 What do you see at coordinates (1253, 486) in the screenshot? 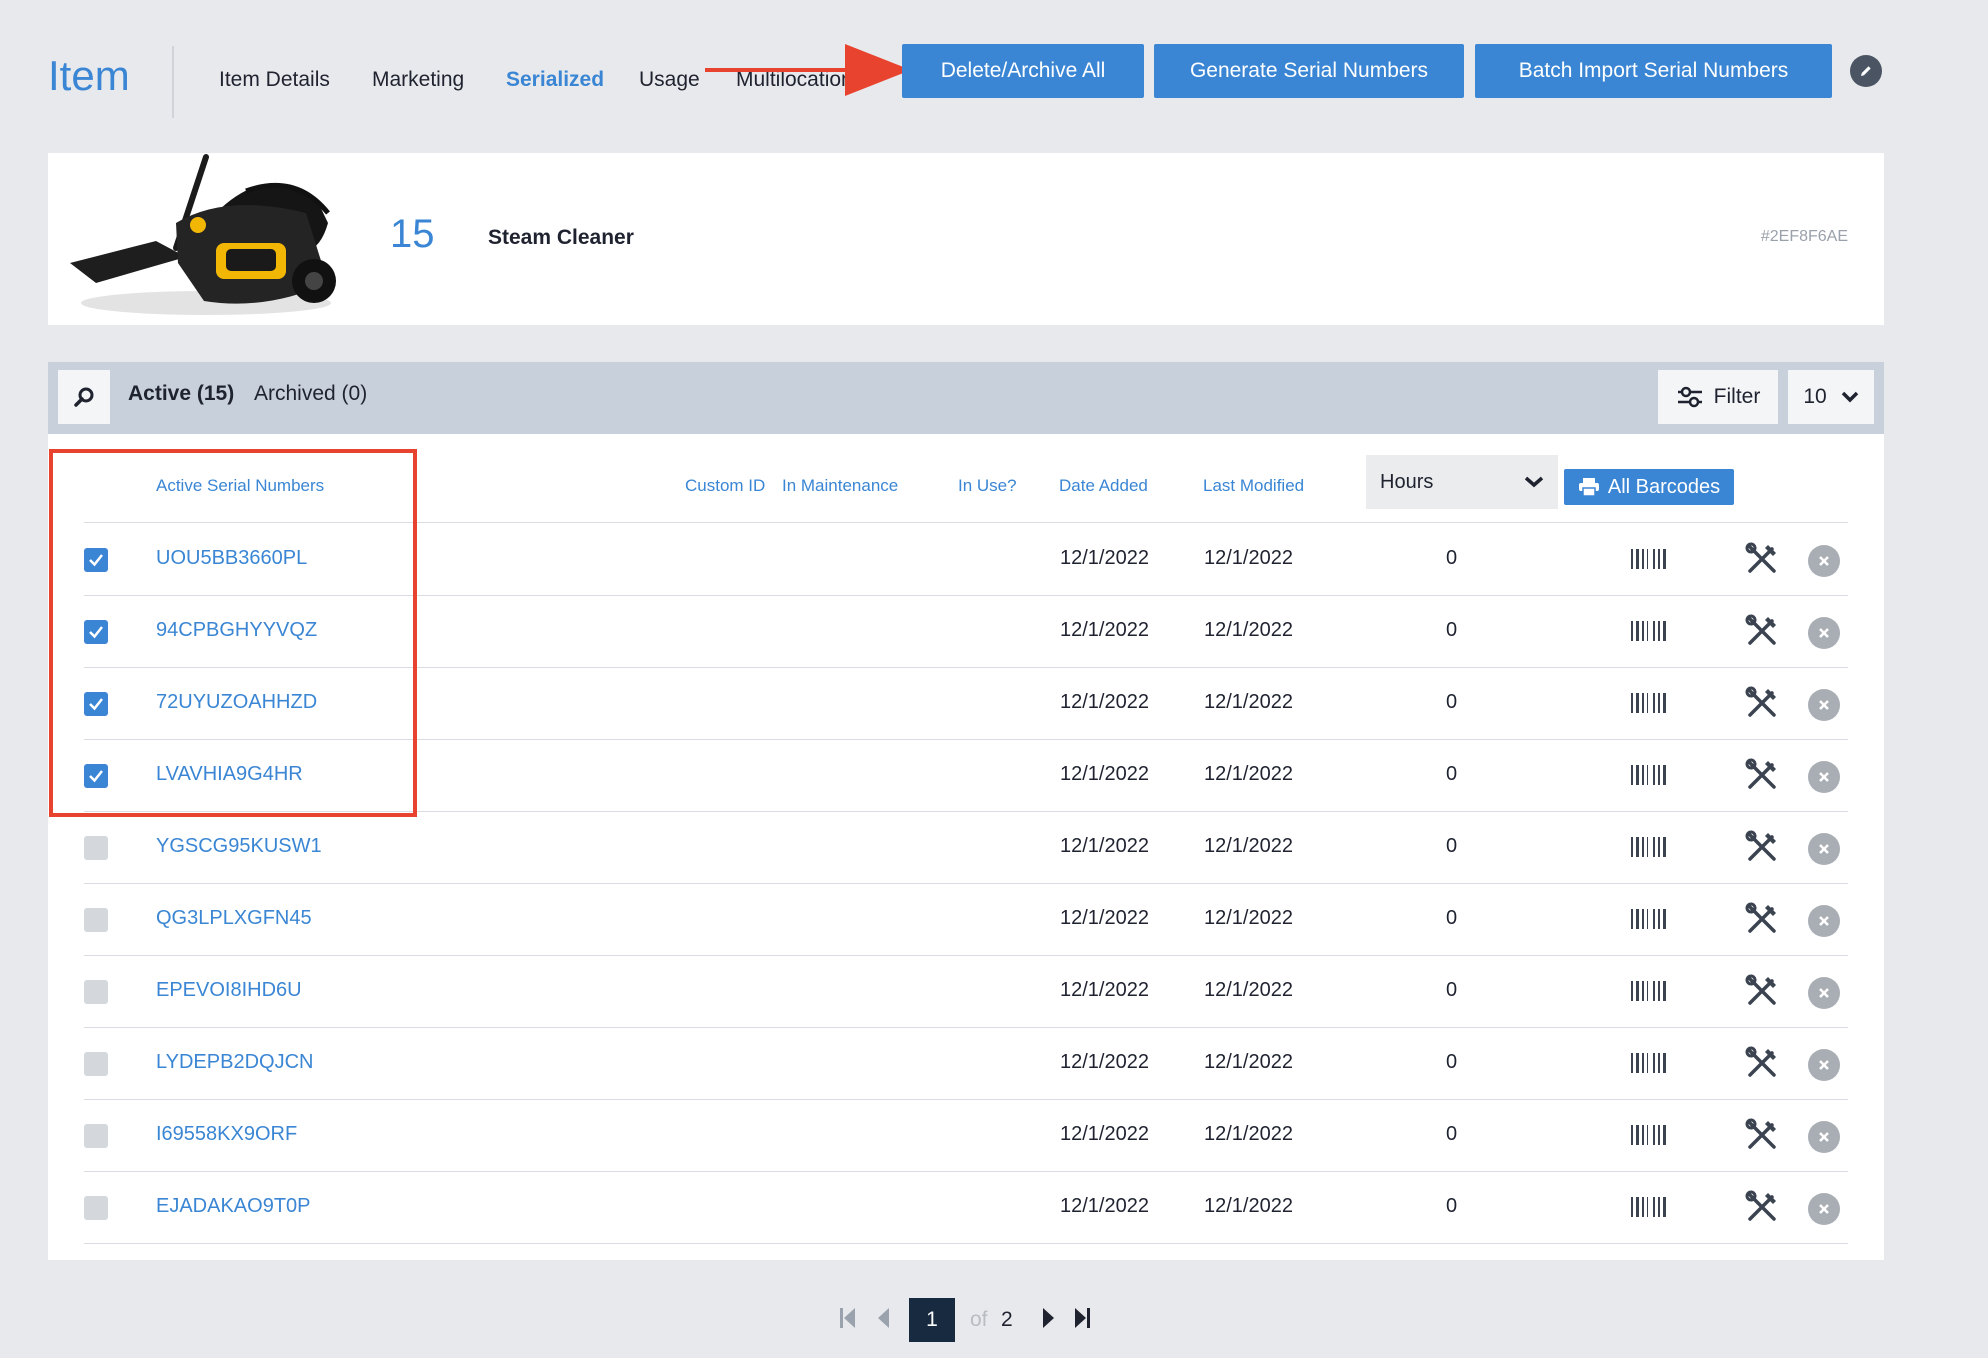
I see `column-last-modified: Last Modified` at bounding box center [1253, 486].